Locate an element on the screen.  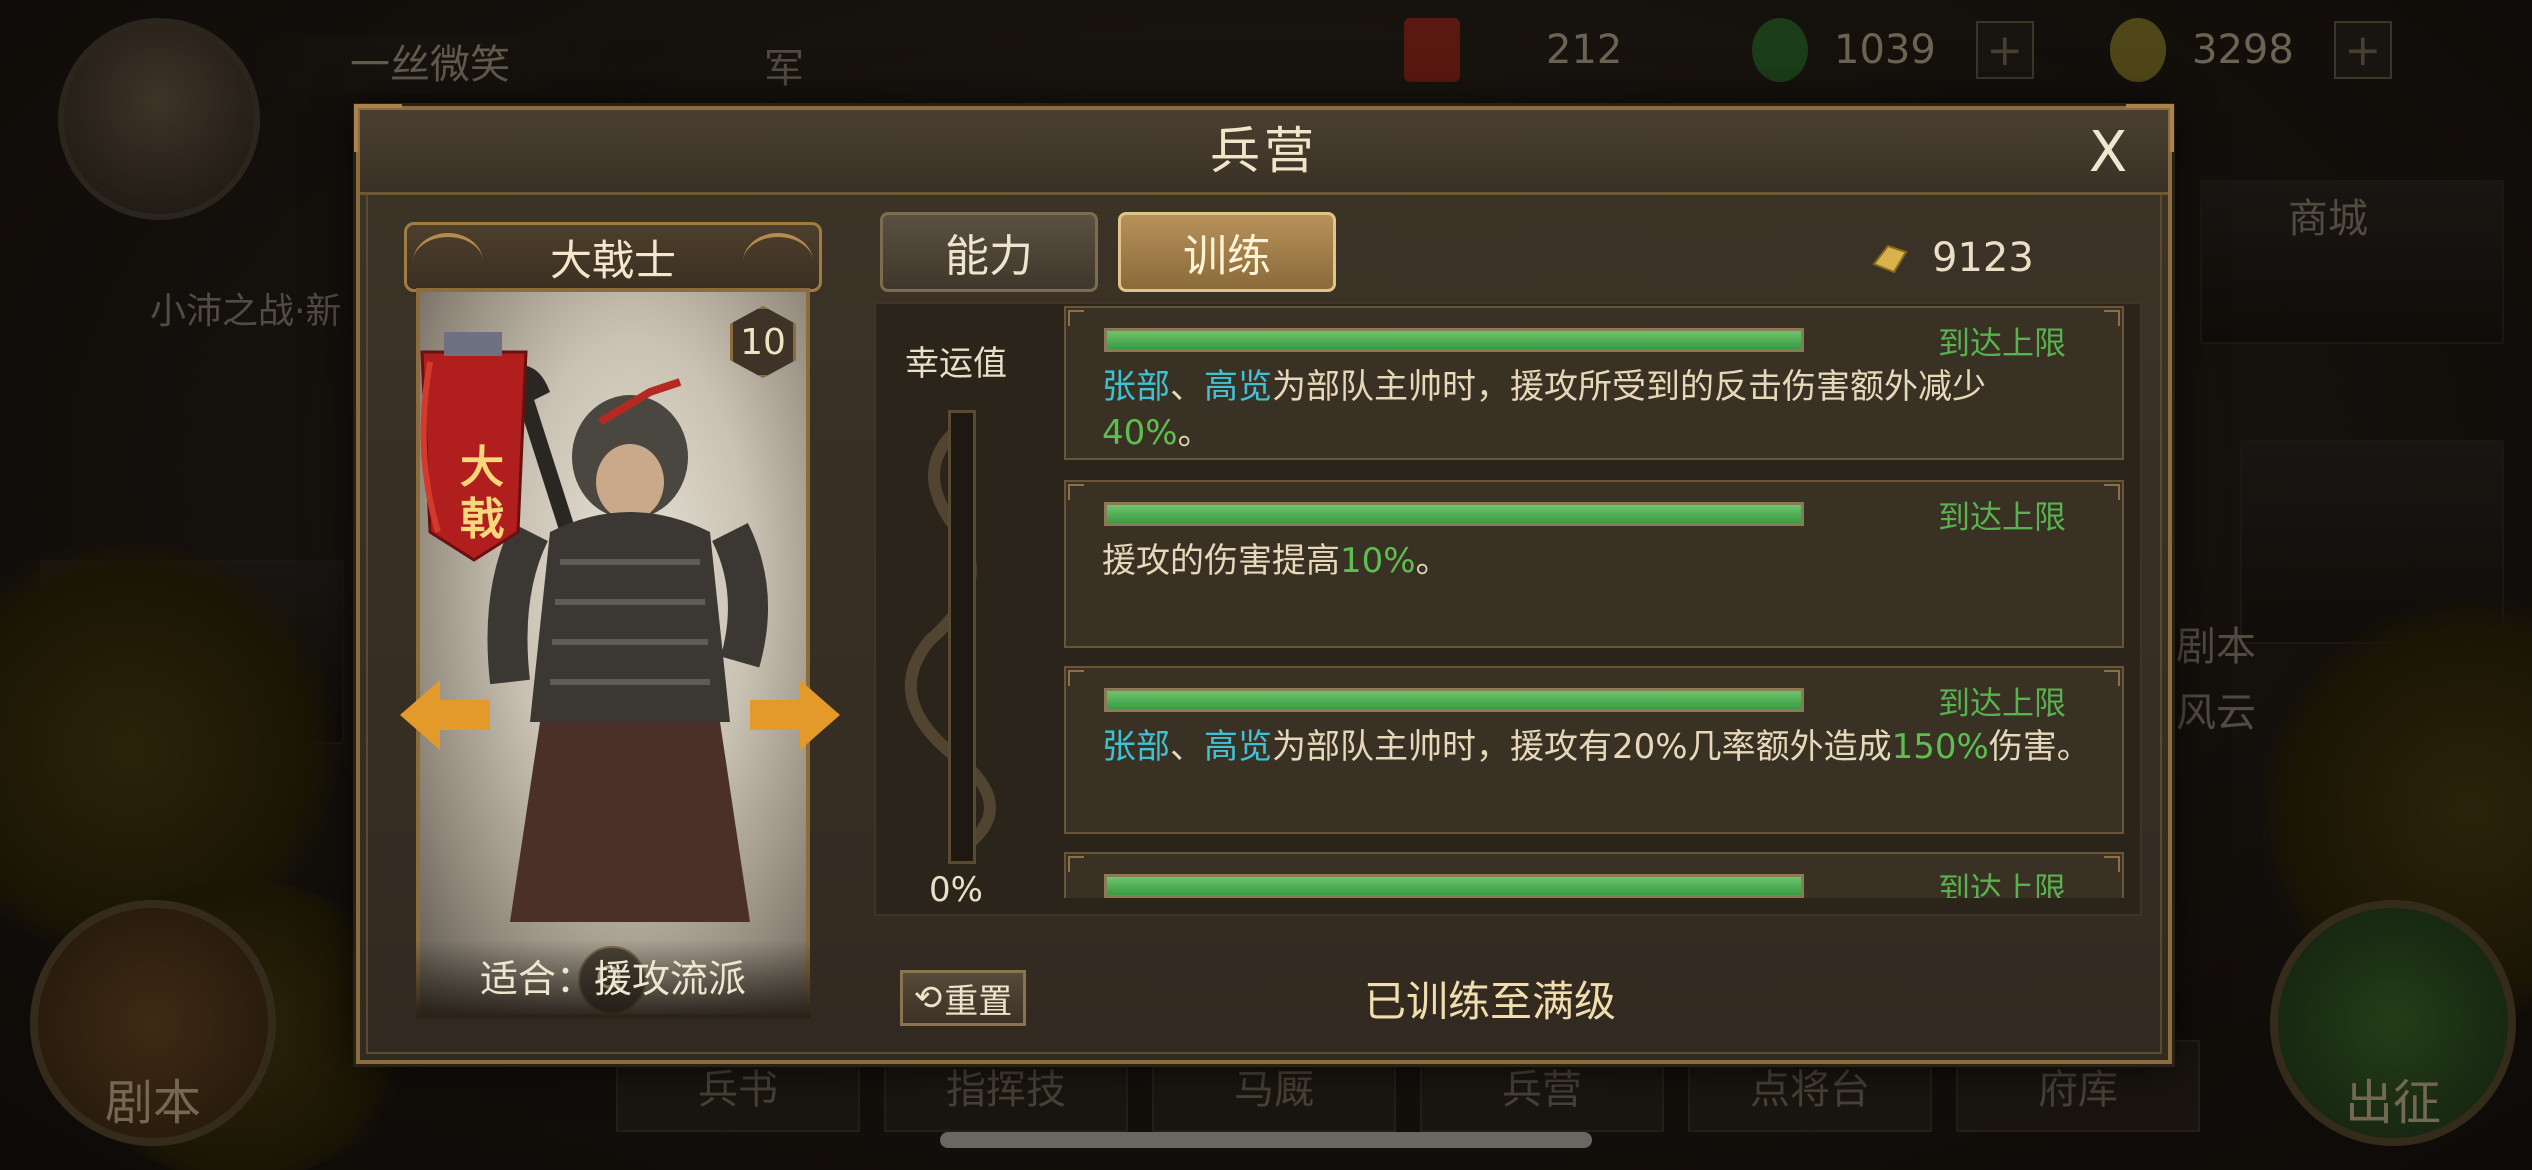
unit-portrait-card: 大 戟 10 is located at coordinates (613, 653).